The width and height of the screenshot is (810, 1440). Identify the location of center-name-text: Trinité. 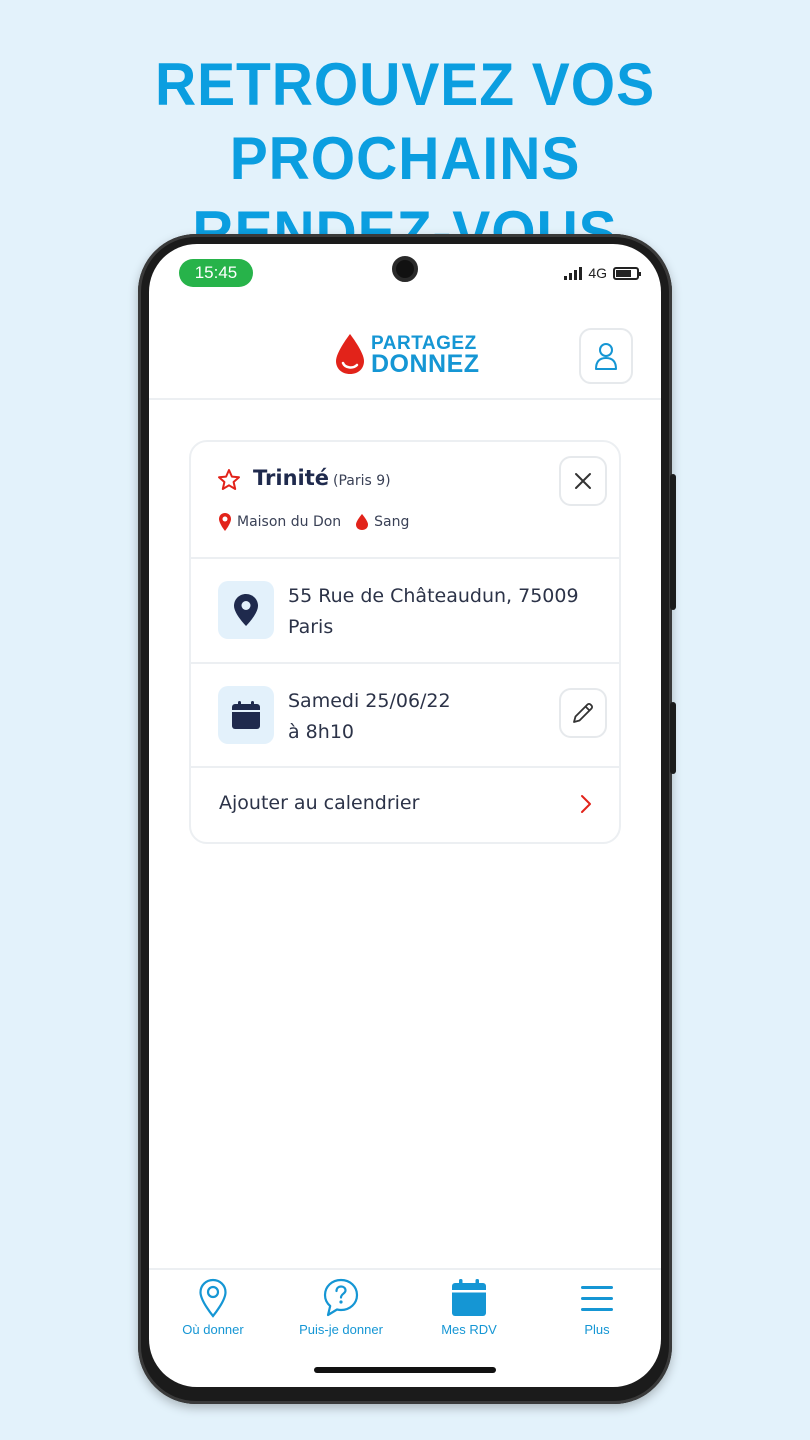
(291, 478).